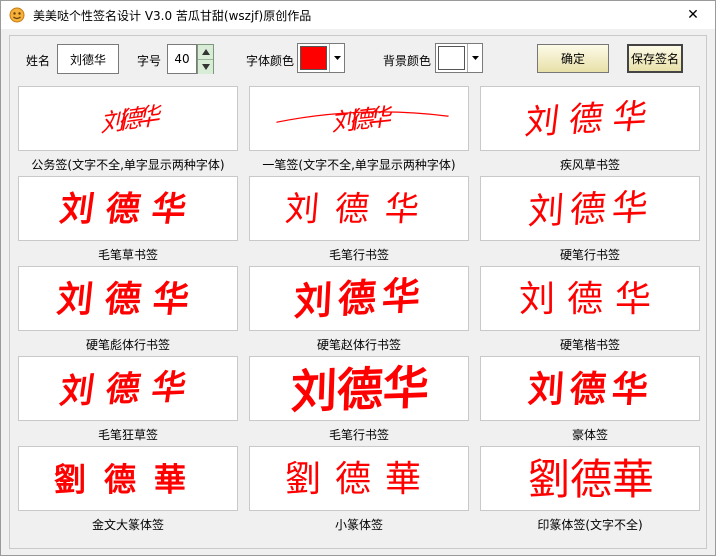 This screenshot has width=716, height=556. What do you see at coordinates (38, 61) in the screenshot?
I see `name-label: 姓名` at bounding box center [38, 61].